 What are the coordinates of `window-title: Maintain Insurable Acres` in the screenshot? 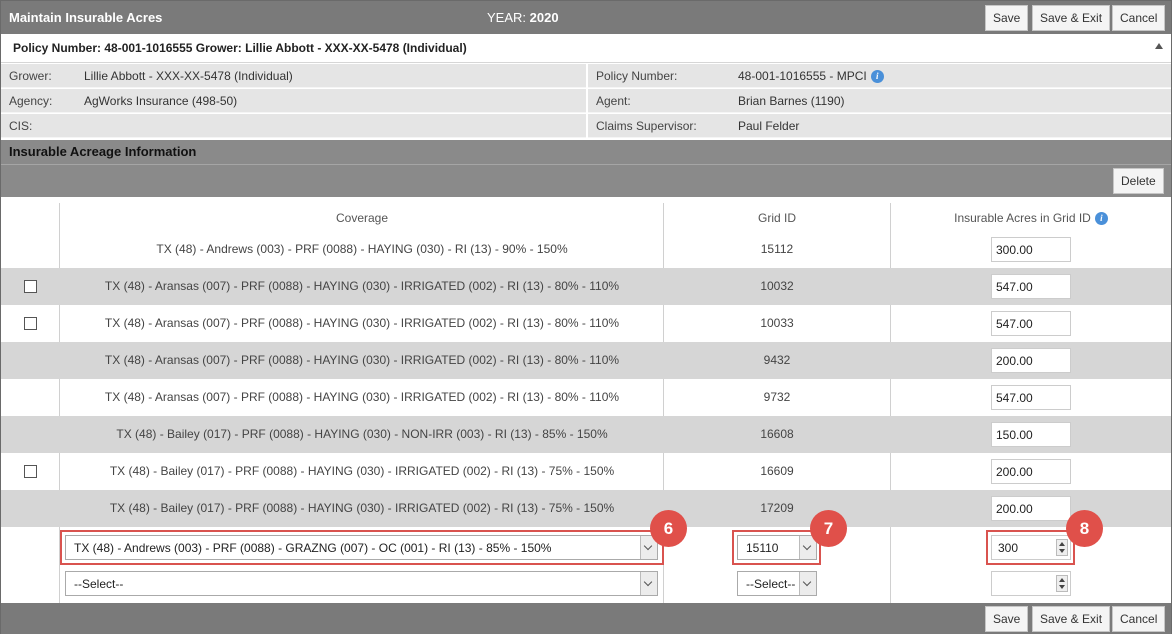 It's located at (86, 17).